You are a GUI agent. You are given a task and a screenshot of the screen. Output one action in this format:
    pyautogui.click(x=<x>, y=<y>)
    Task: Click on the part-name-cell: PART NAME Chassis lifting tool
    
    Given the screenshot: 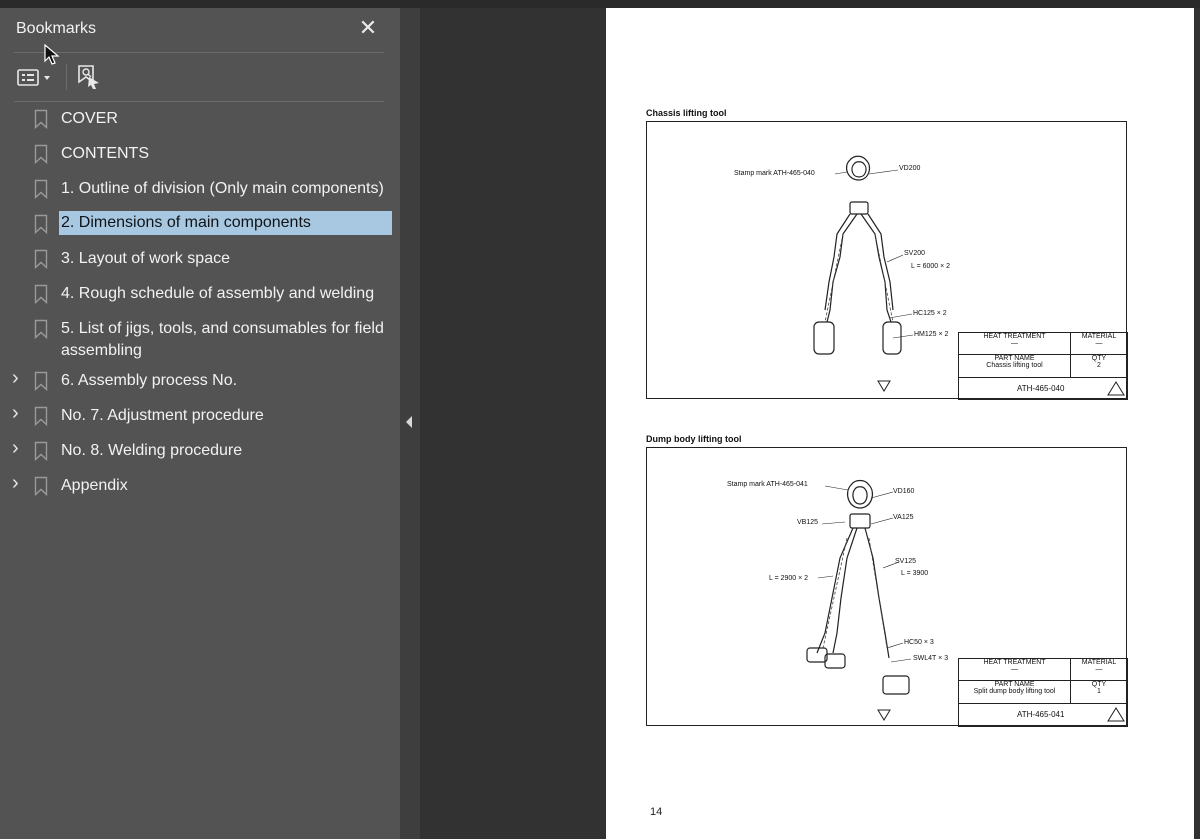 What is the action you would take?
    pyautogui.click(x=1014, y=366)
    